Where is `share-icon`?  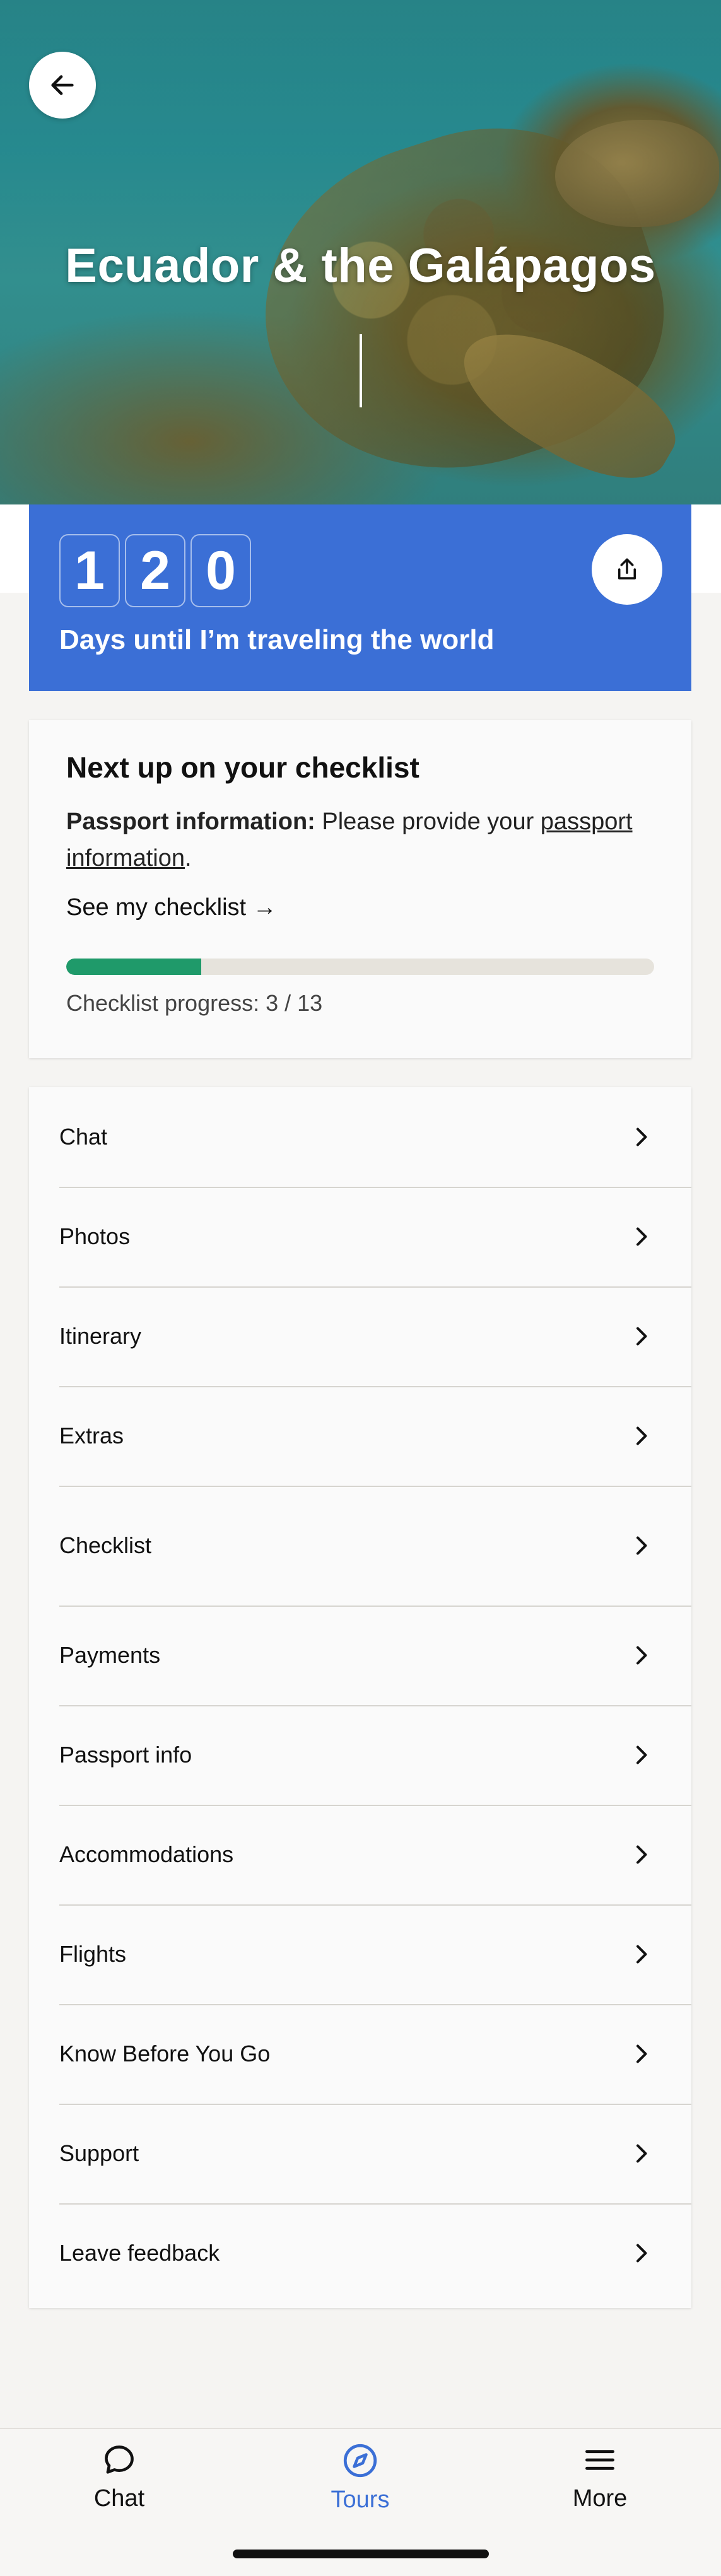
share-icon is located at coordinates (627, 569).